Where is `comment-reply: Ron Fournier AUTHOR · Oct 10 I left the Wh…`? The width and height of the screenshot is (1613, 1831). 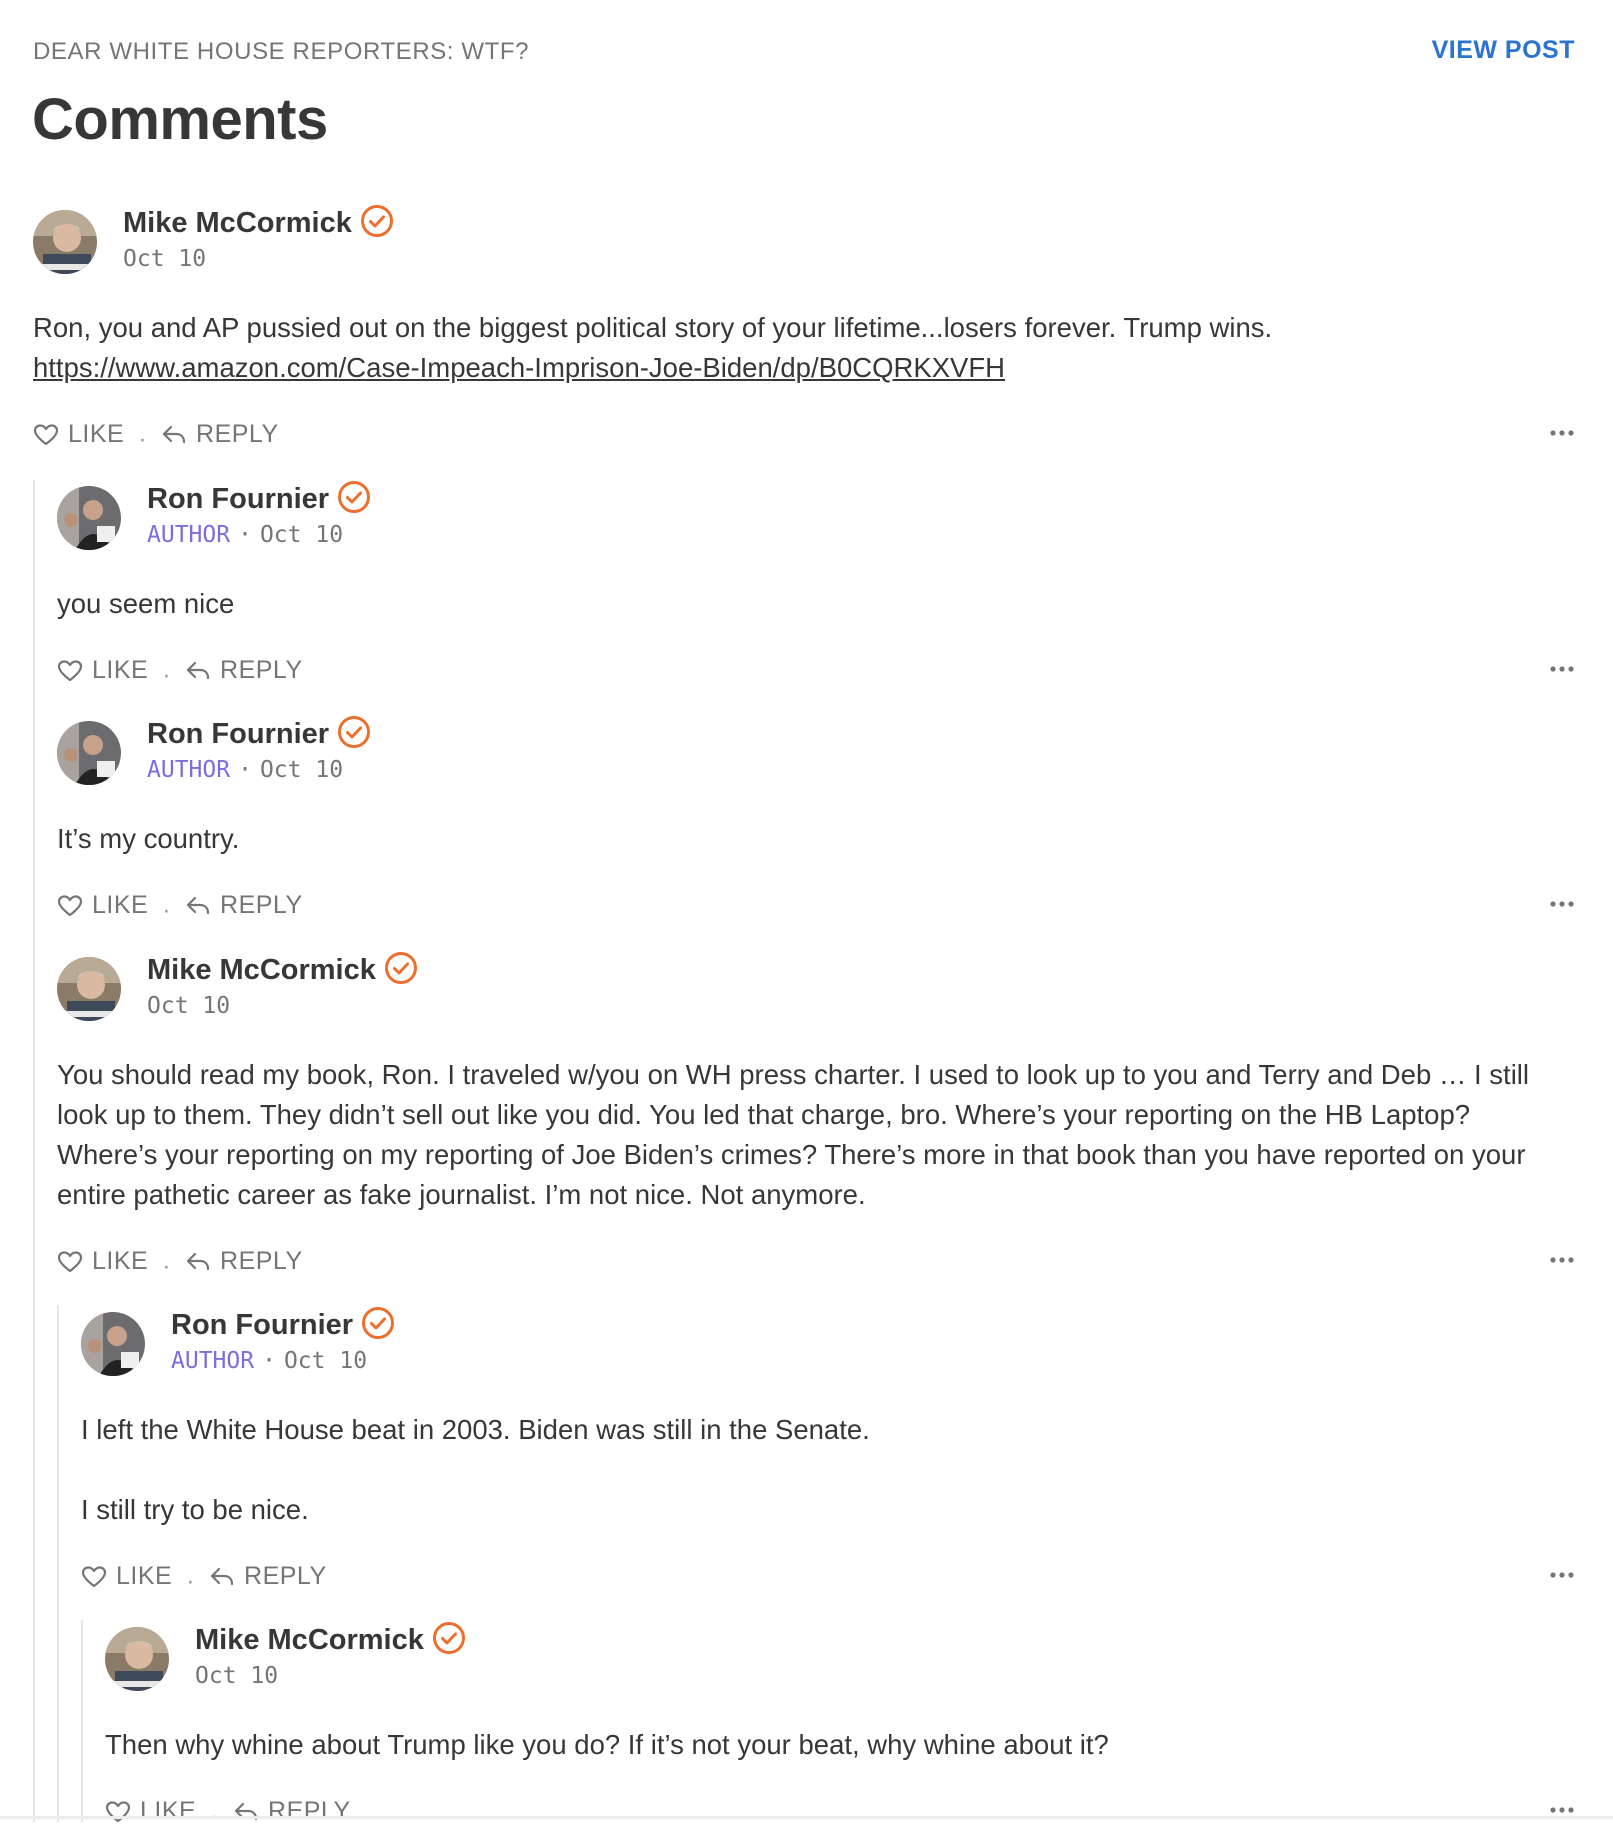 comment-reply: Ron Fournier AUTHOR · Oct 10 I left the Wh… is located at coordinates (828, 1449).